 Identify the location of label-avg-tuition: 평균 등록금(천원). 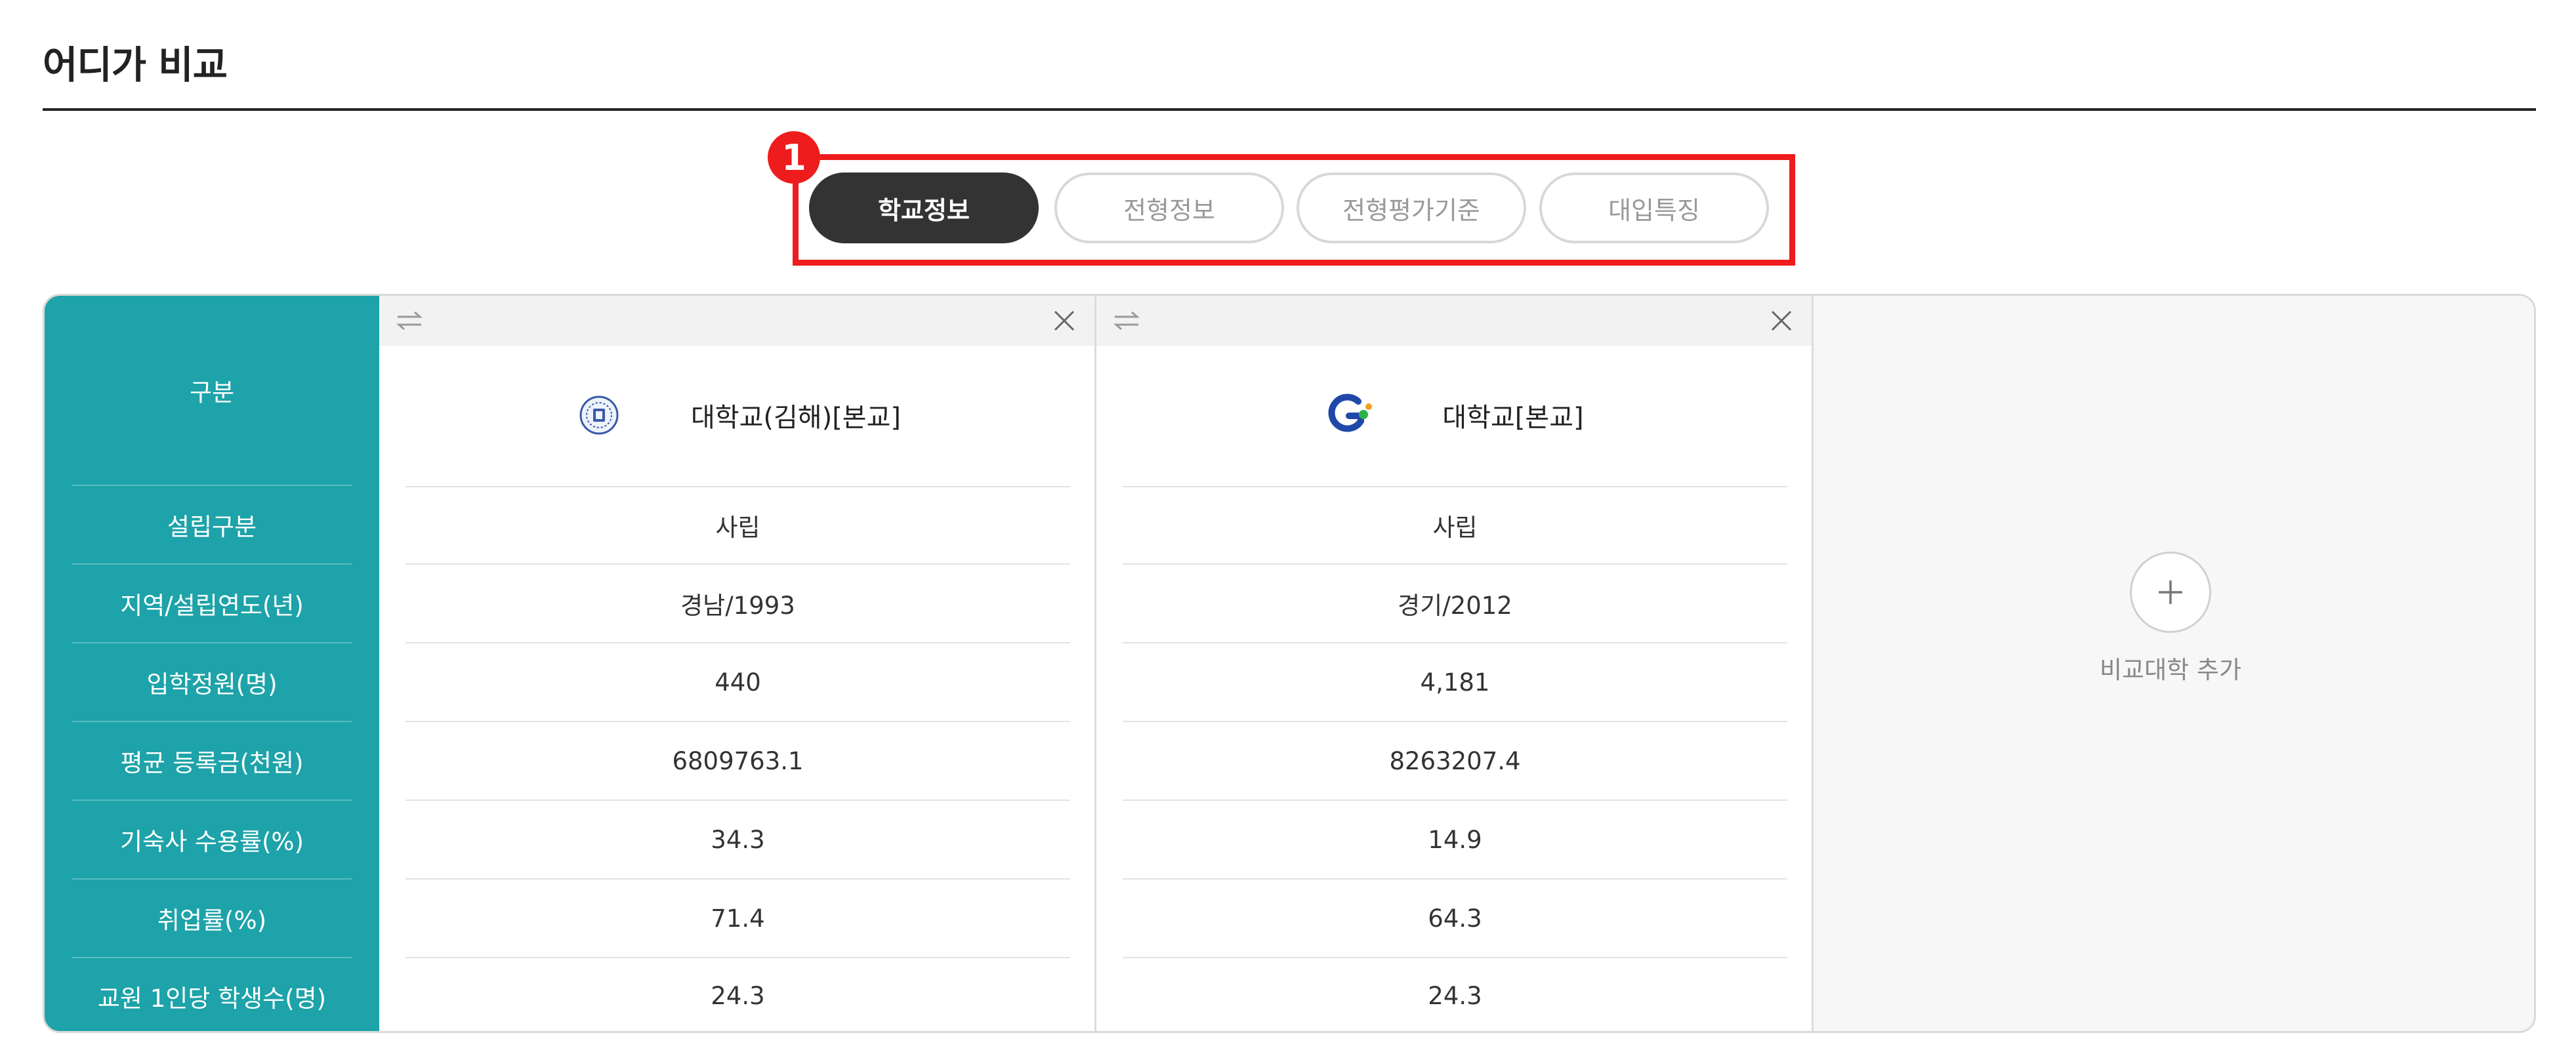
(212, 761).